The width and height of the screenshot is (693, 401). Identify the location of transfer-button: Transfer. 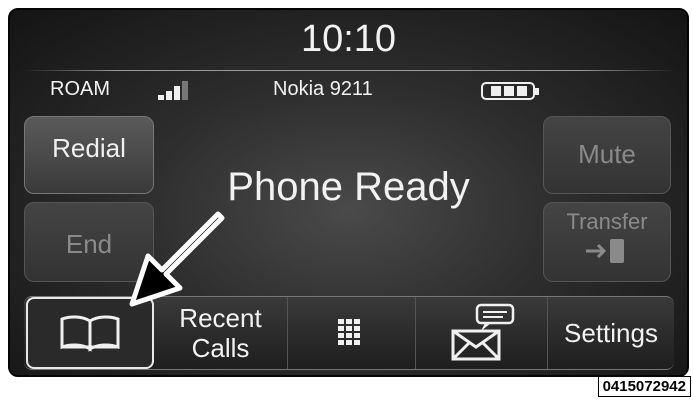
(607, 242).